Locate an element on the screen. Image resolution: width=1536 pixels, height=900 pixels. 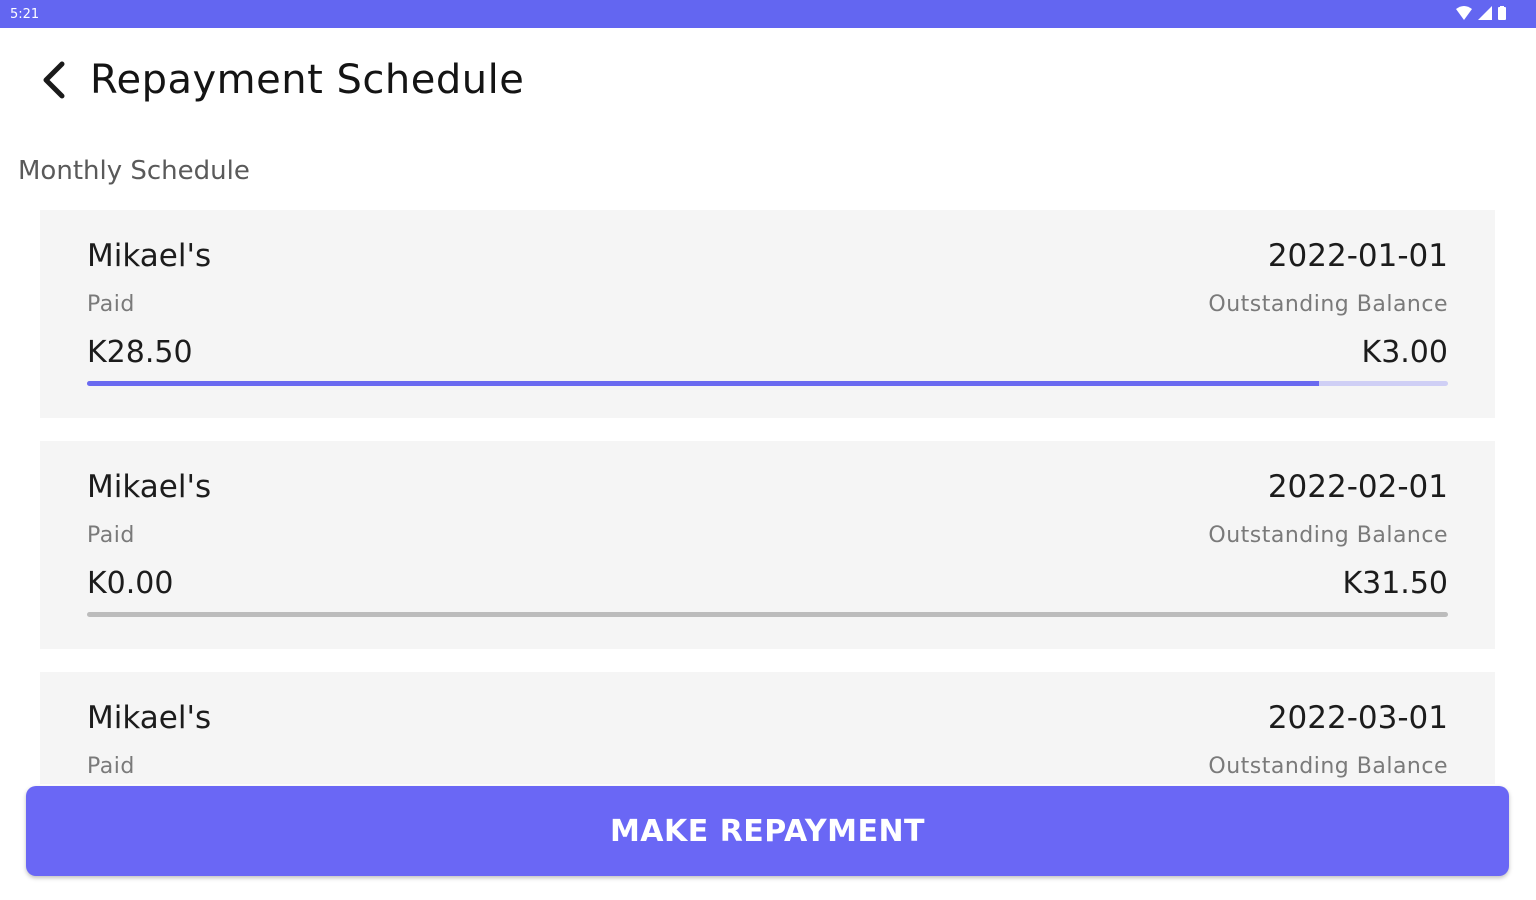
section-label: Monthly Schedule is located at coordinates (134, 171).